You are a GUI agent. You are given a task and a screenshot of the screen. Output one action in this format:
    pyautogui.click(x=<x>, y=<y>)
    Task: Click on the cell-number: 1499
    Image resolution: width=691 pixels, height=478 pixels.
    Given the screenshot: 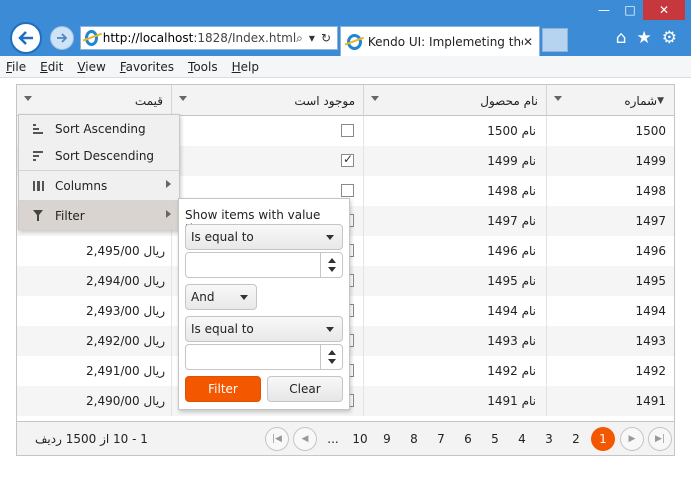 What is the action you would take?
    pyautogui.click(x=610, y=161)
    